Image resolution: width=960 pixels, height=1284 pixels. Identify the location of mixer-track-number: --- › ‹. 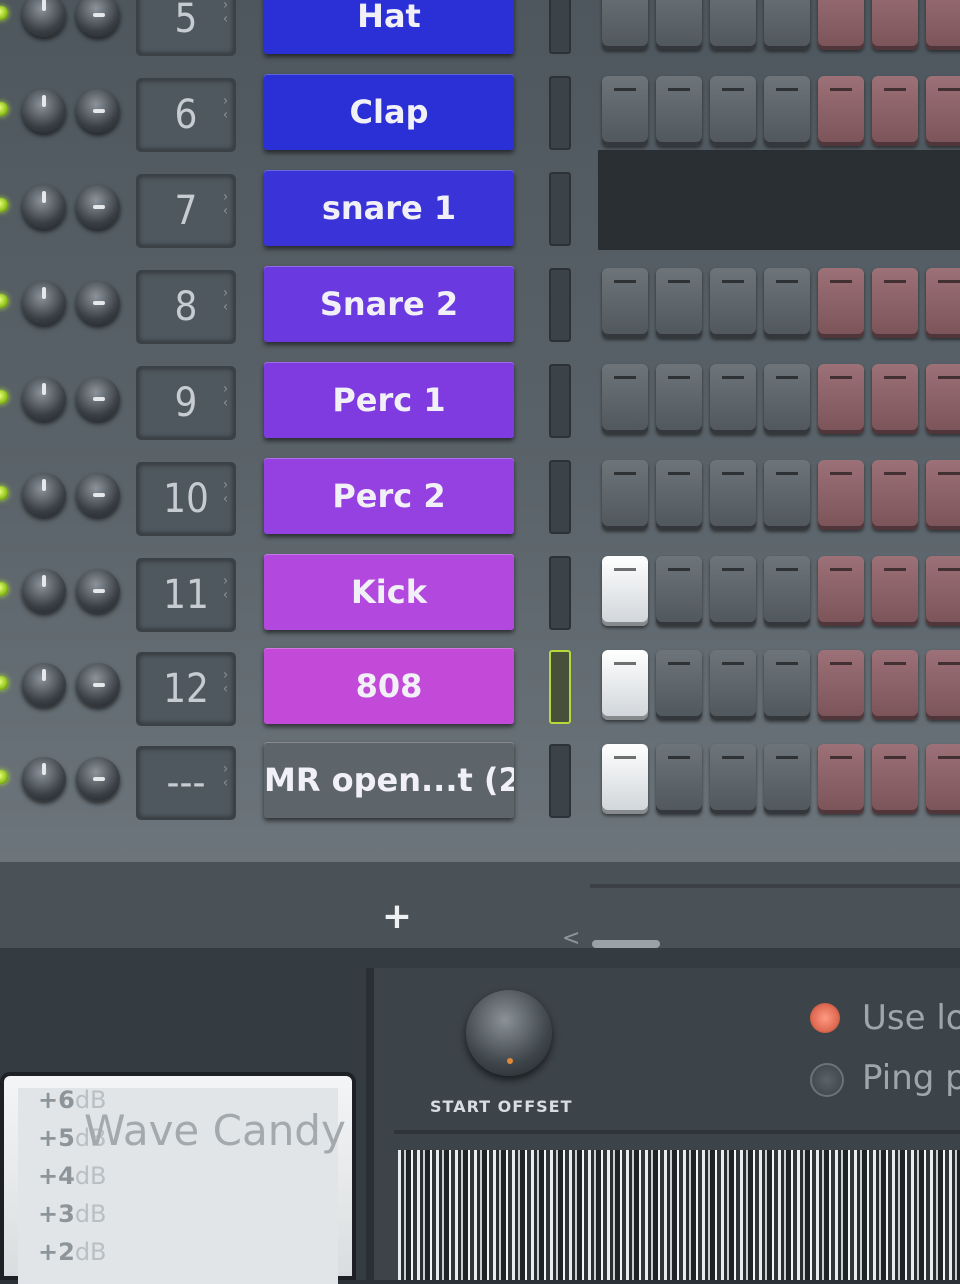
(186, 783).